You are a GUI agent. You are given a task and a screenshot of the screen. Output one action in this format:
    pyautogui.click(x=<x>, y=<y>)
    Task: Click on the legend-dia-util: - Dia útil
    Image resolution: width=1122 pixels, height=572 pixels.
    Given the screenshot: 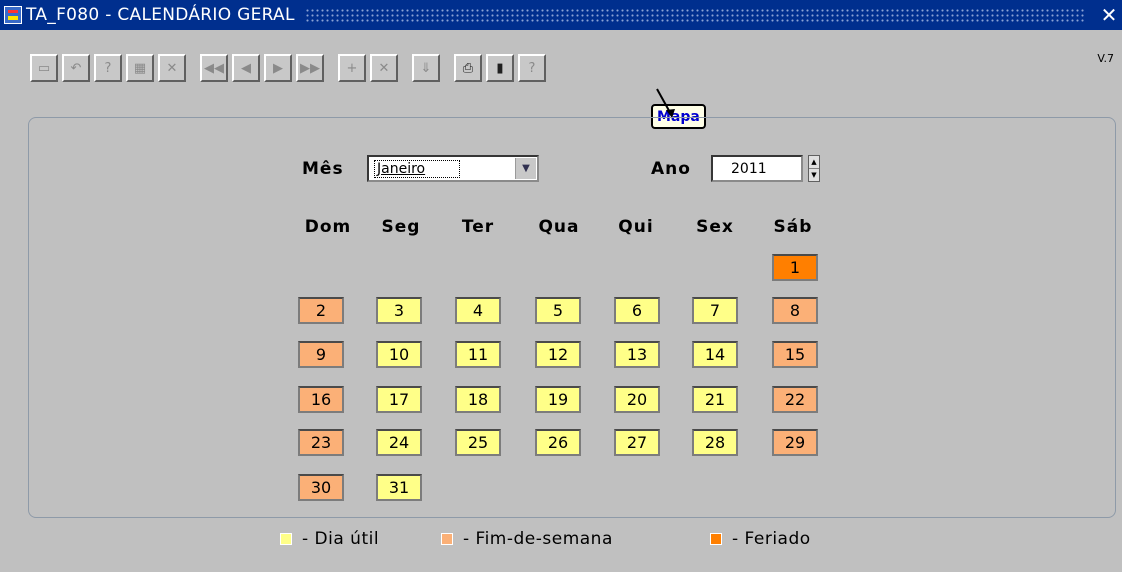 What is the action you would take?
    pyautogui.click(x=329, y=539)
    